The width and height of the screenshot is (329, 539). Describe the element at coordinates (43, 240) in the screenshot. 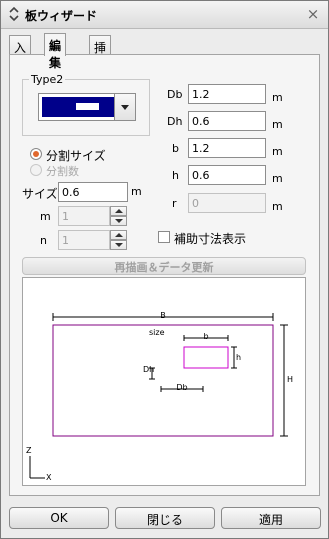

I see `n-label: n` at that location.